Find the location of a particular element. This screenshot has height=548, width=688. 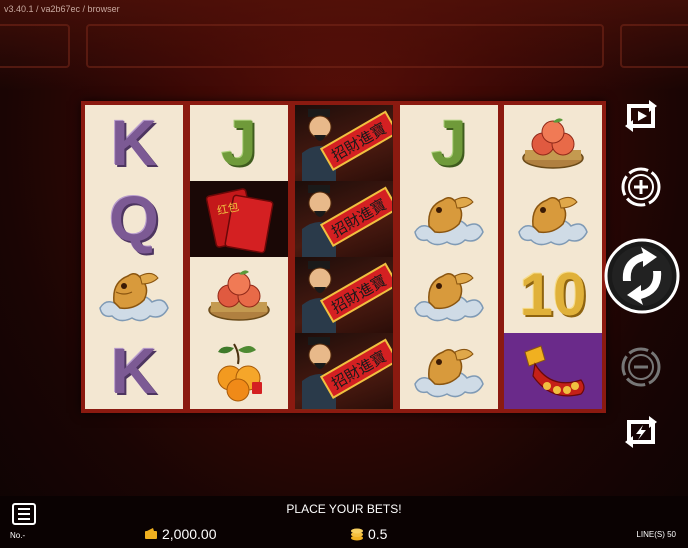

bet-display: 0.5 is located at coordinates (368, 534).